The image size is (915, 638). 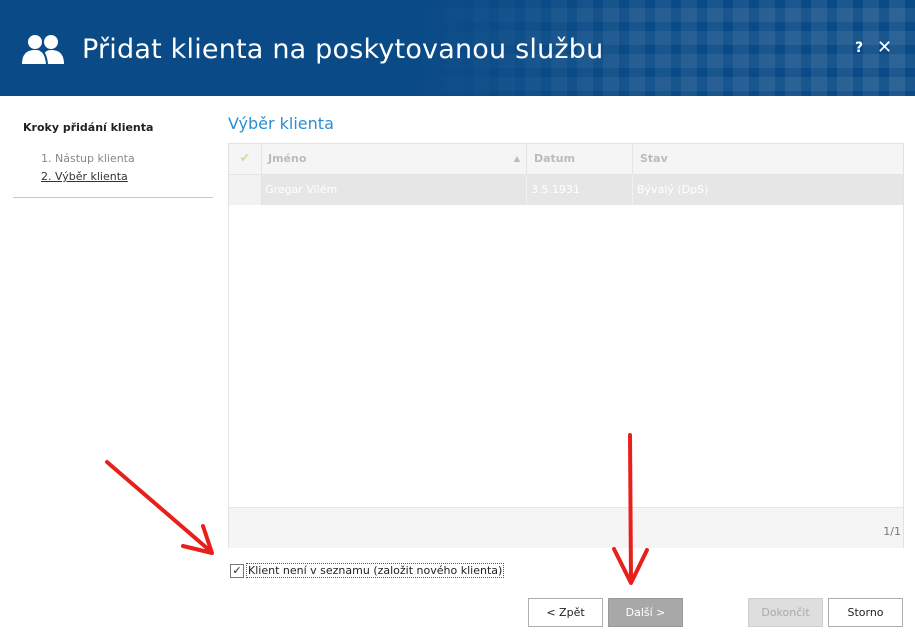 What do you see at coordinates (865, 612) in the screenshot?
I see `cancel-button: Storno` at bounding box center [865, 612].